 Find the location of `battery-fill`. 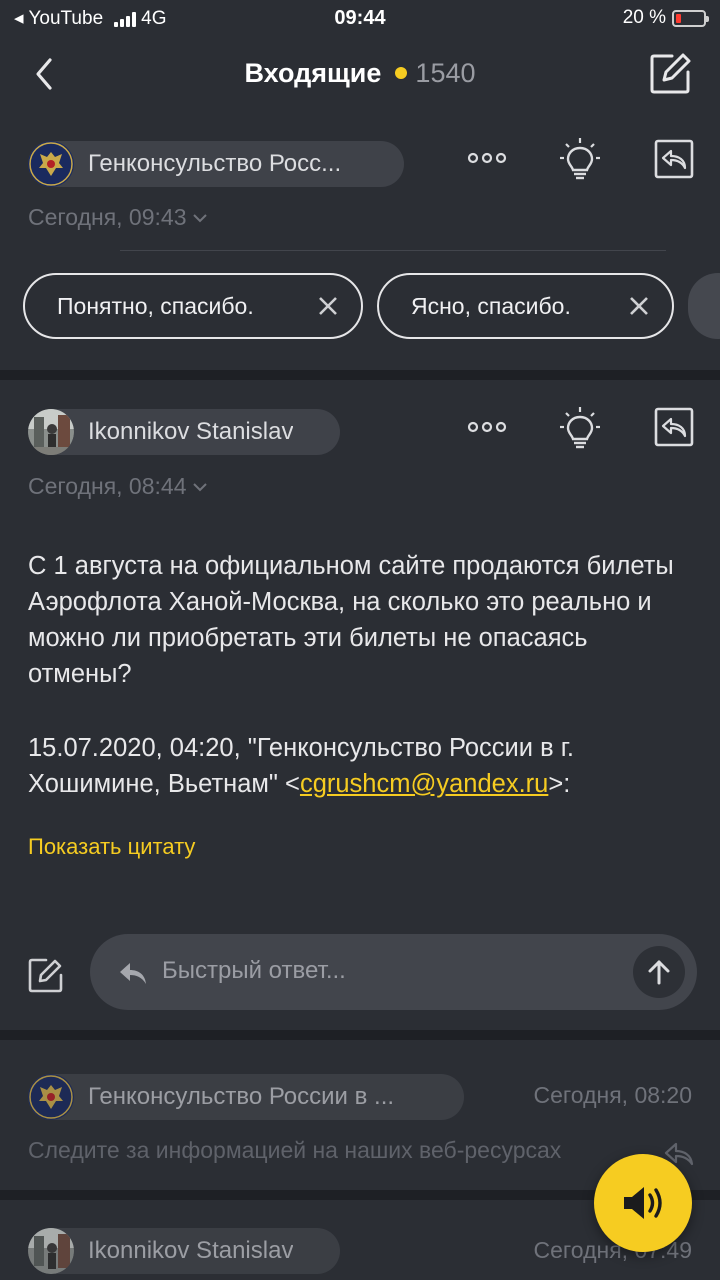

battery-fill is located at coordinates (678, 18).